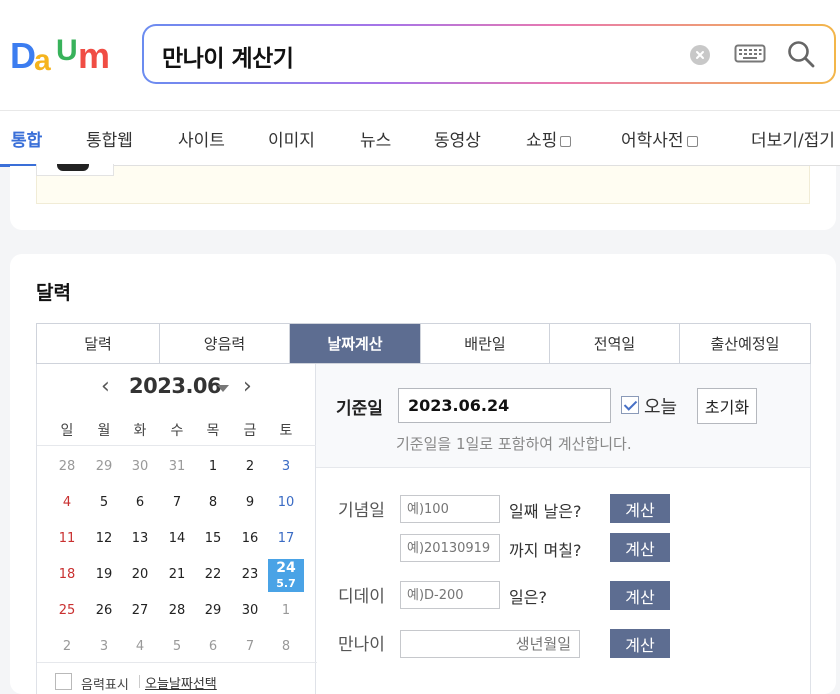  What do you see at coordinates (105, 683) in the screenshot?
I see `lunar-display-label: 음력표시` at bounding box center [105, 683].